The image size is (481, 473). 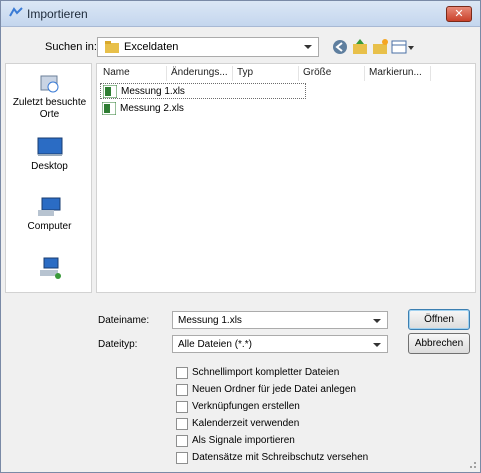 What do you see at coordinates (203, 91) in the screenshot?
I see `file-row: Messung 1.xls` at bounding box center [203, 91].